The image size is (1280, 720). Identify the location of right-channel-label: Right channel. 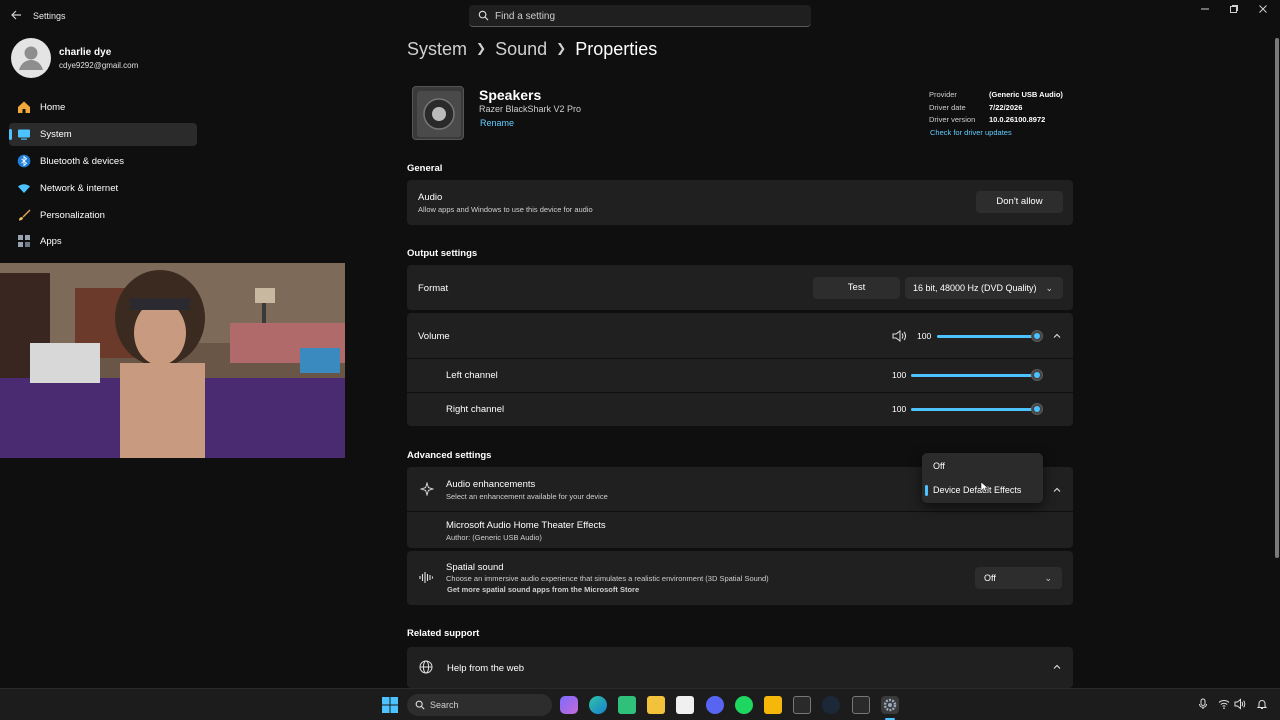
(475, 409).